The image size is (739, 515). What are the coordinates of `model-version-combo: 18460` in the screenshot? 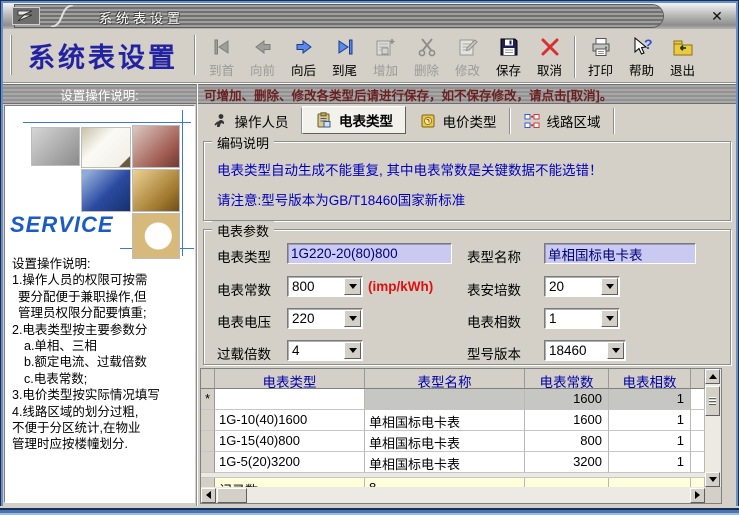 It's located at (585, 350).